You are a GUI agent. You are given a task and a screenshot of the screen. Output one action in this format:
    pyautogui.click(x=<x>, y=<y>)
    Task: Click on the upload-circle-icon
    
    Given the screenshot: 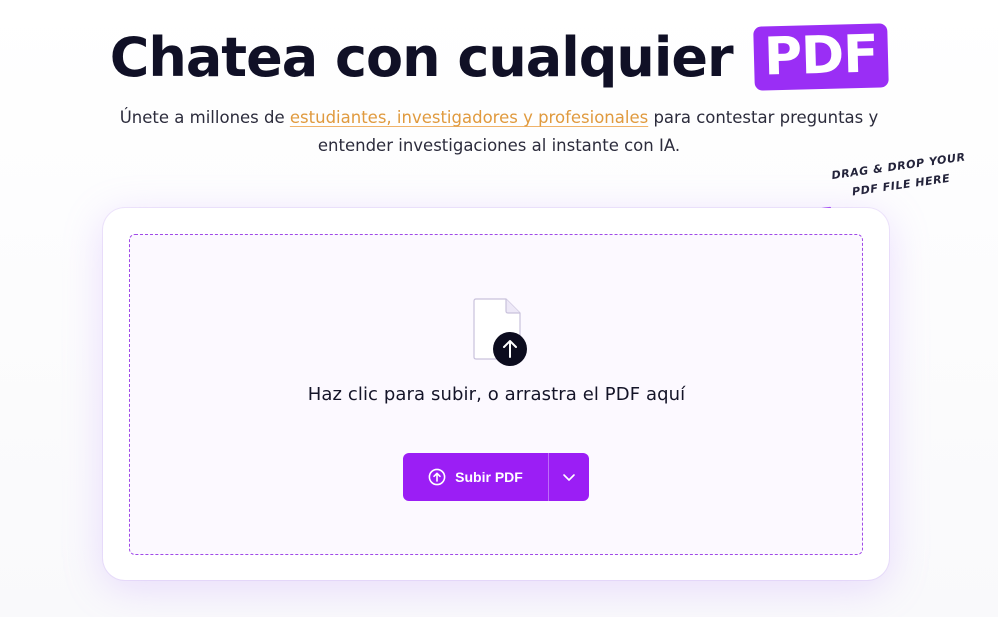 What is the action you would take?
    pyautogui.click(x=437, y=477)
    